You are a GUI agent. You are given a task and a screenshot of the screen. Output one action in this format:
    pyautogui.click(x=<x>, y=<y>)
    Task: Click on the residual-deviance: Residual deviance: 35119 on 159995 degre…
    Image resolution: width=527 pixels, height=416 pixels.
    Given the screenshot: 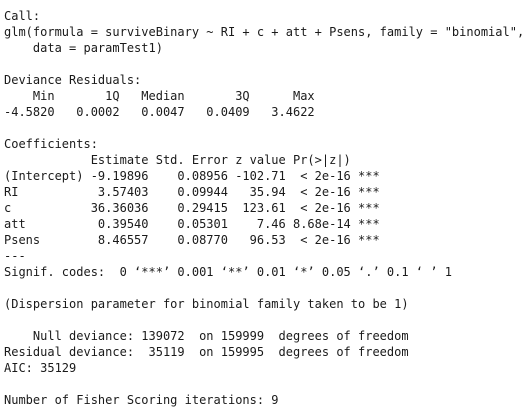 What is the action you would take?
    pyautogui.click(x=206, y=352)
    